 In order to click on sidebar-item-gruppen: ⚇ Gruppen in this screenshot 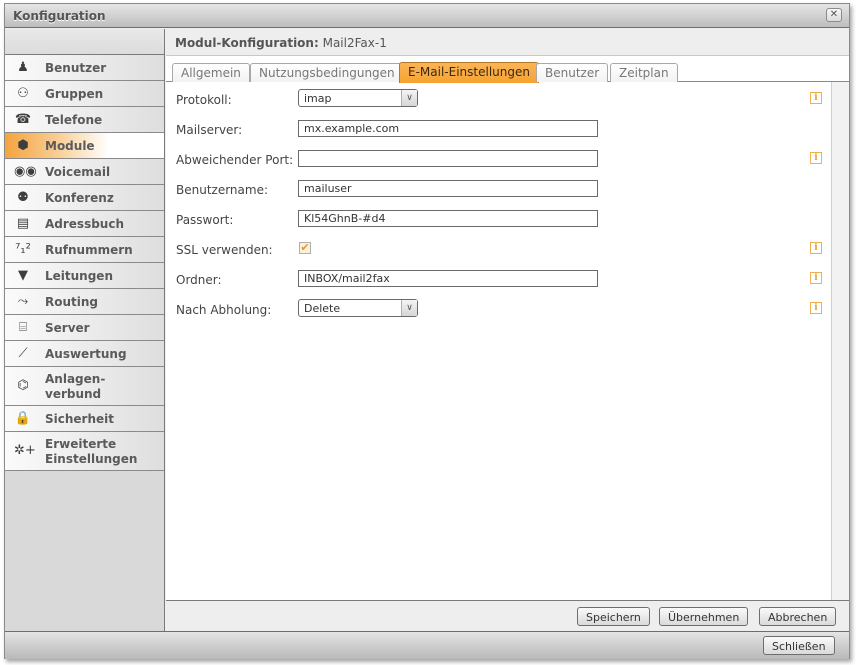, I will do `click(84, 94)`.